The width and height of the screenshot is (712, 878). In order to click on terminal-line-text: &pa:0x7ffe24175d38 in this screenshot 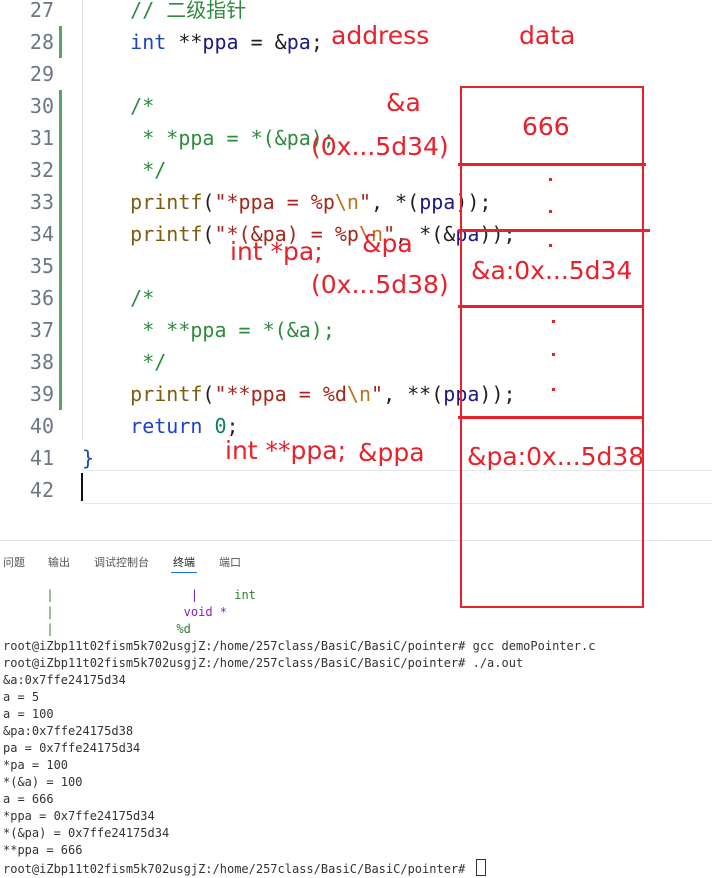, I will do `click(68, 731)`.